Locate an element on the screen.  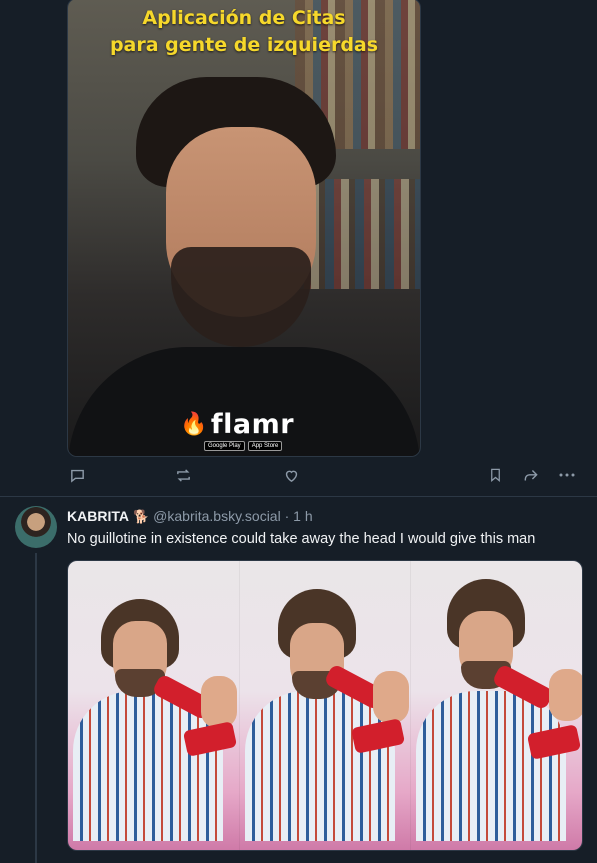
app-store-badge: App Store is located at coordinates (265, 446).